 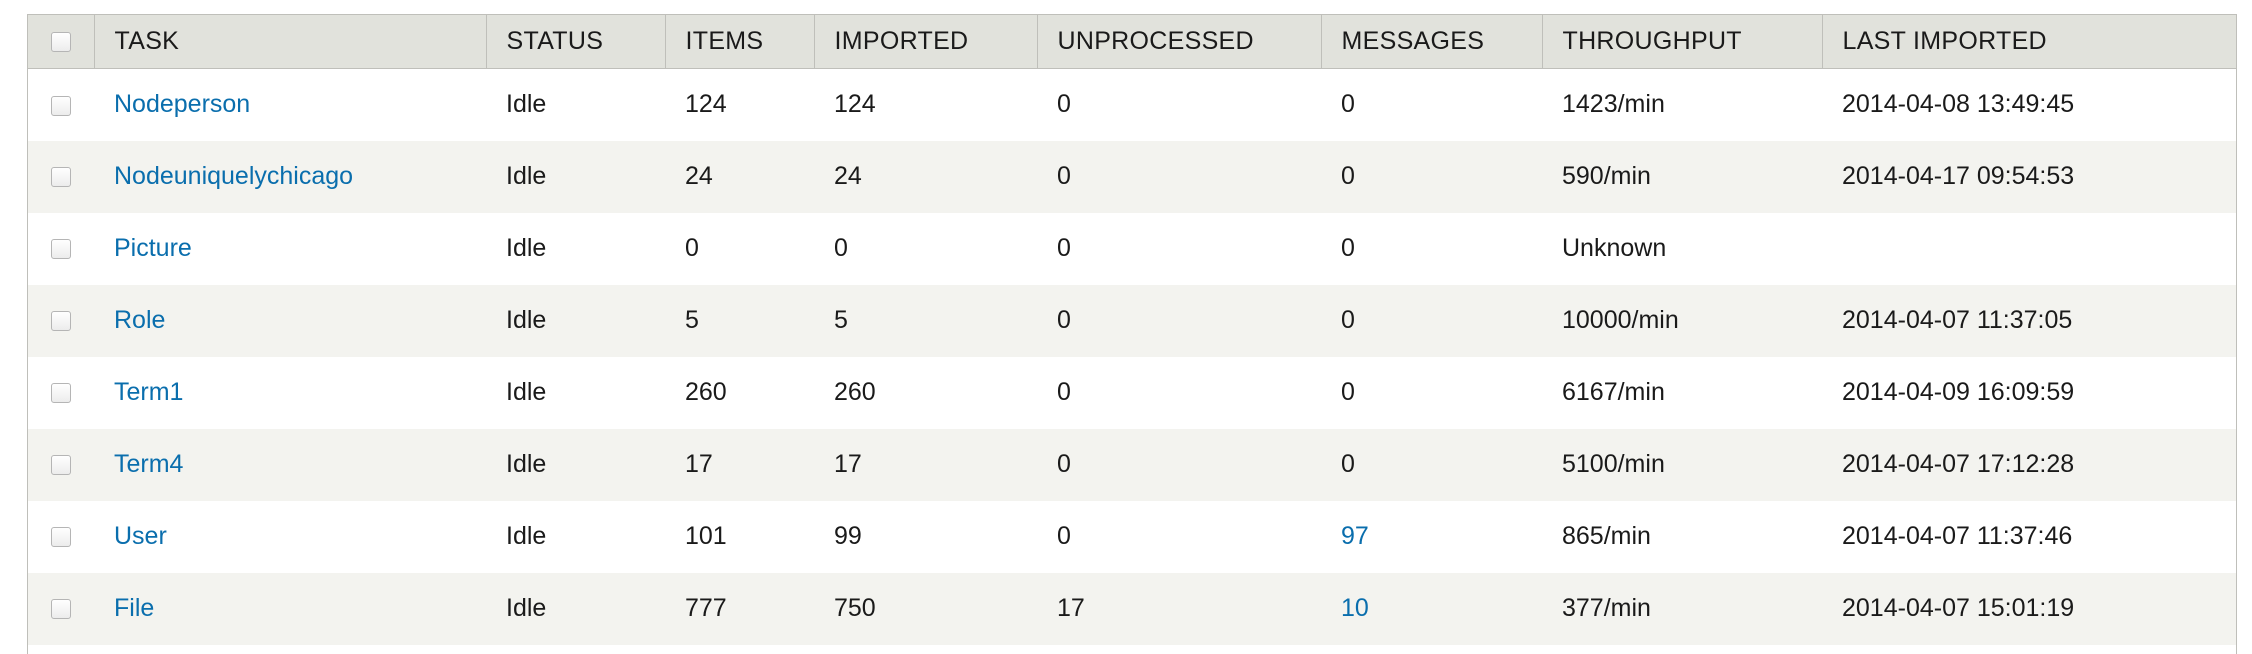 What do you see at coordinates (699, 464) in the screenshot?
I see `items-cell: 17` at bounding box center [699, 464].